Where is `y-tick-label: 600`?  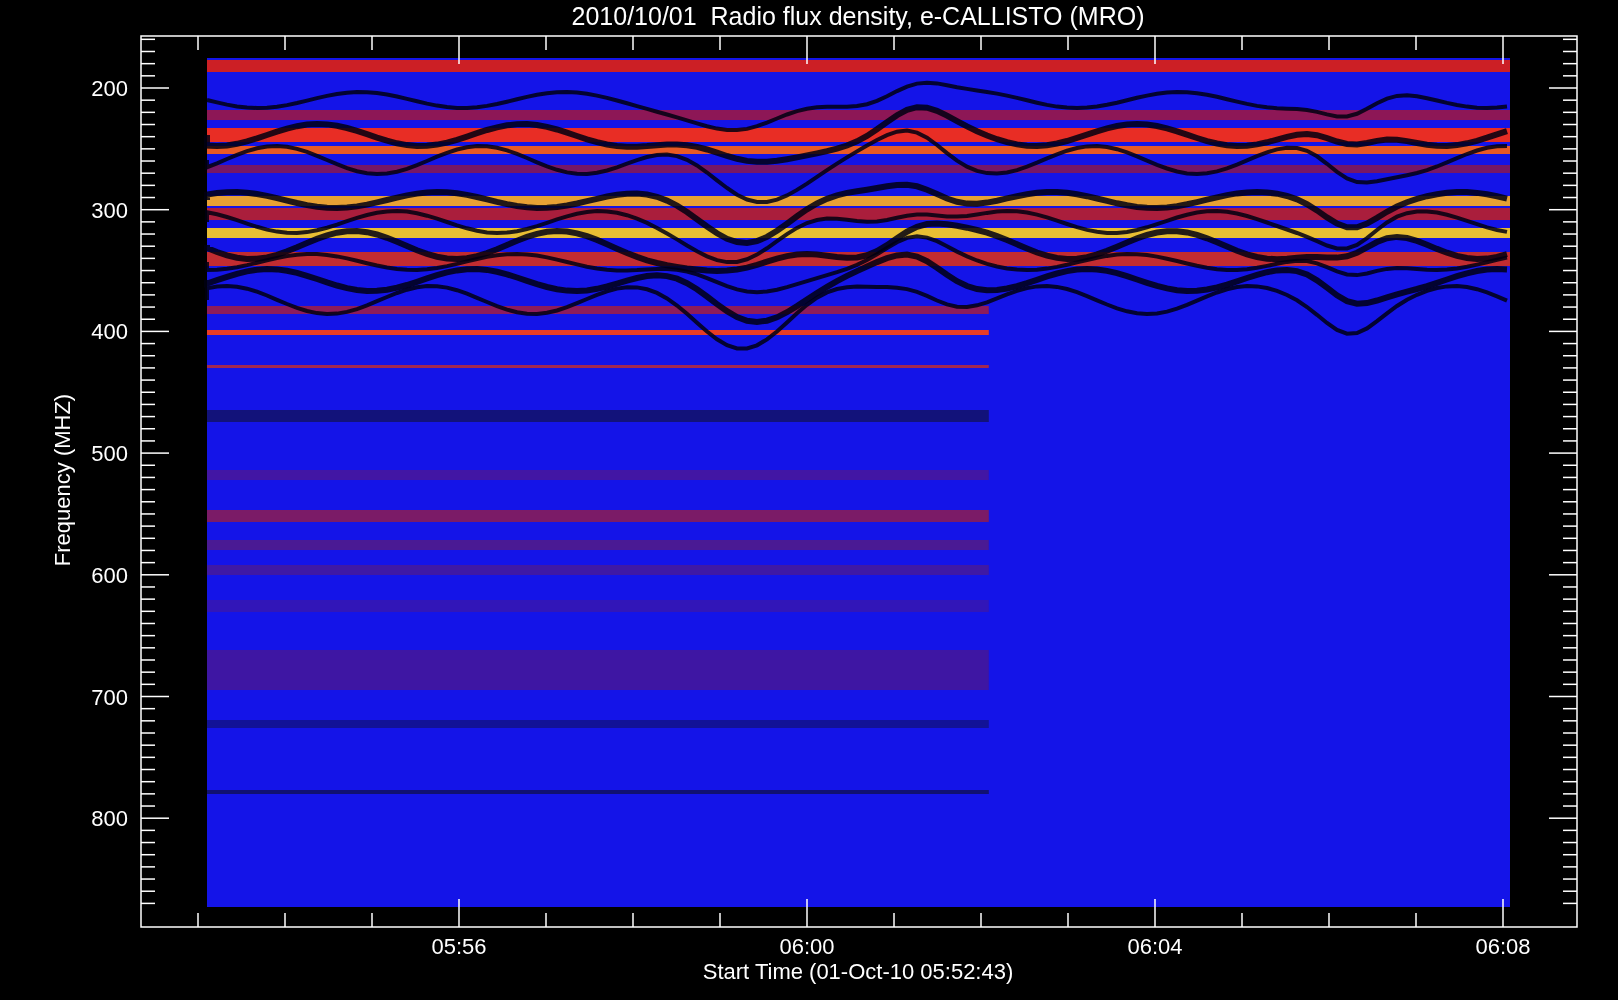
y-tick-label: 600 is located at coordinates (109, 575).